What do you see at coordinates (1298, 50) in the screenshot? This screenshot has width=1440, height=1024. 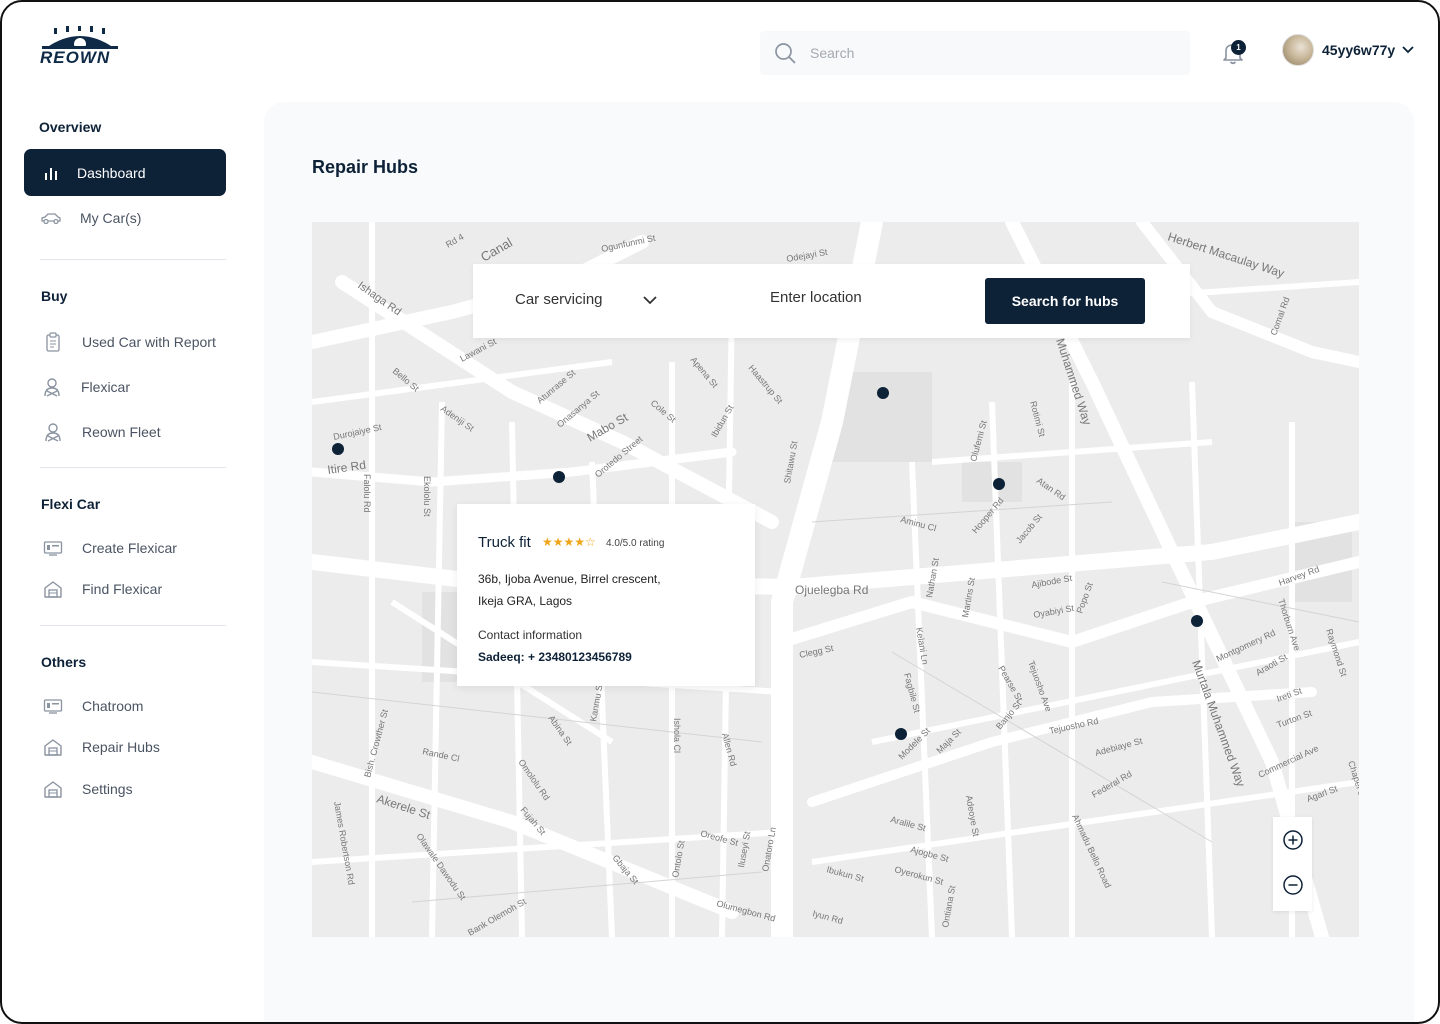 I see `avatar` at bounding box center [1298, 50].